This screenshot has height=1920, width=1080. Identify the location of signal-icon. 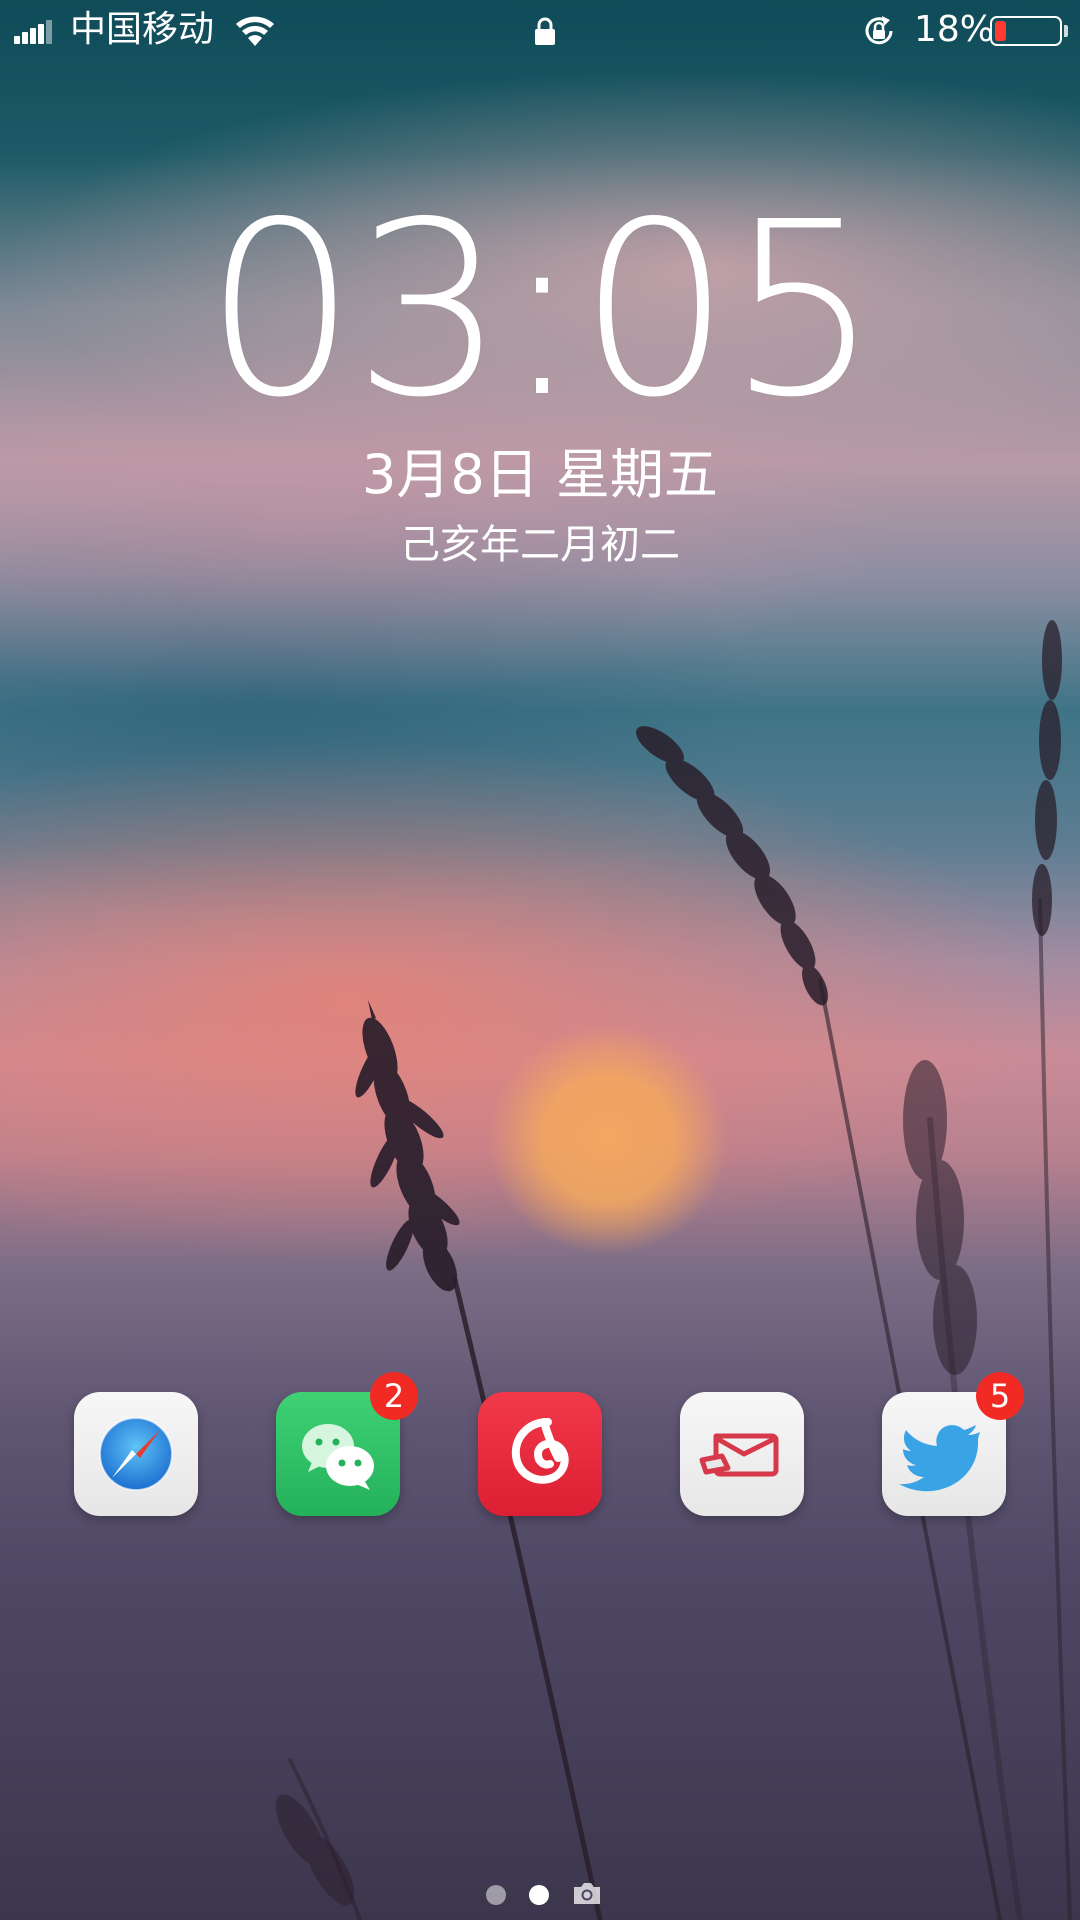
(34, 31).